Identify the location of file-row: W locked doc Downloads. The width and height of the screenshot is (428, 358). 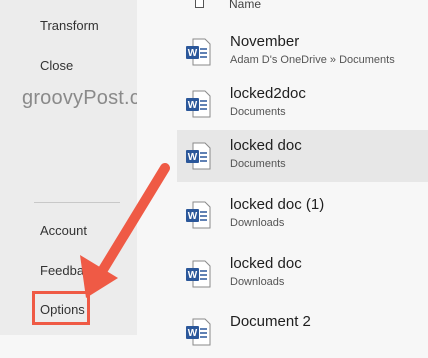
(302, 274).